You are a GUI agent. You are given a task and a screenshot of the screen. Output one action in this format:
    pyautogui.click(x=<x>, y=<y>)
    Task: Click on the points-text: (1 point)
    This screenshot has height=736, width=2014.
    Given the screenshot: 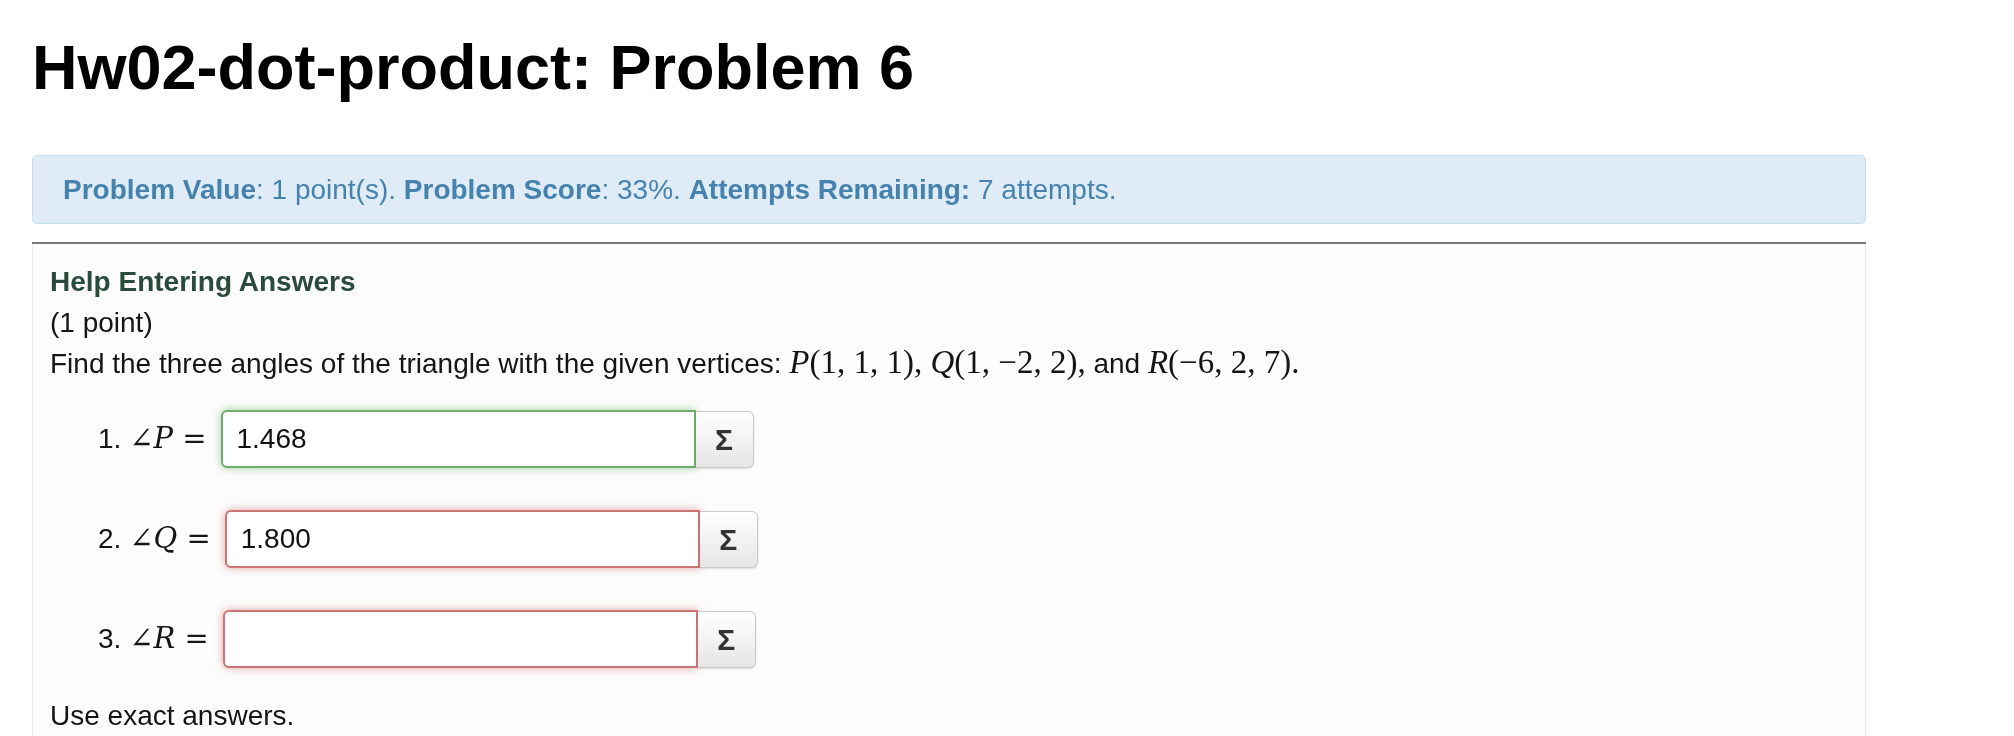 What is the action you would take?
    pyautogui.click(x=101, y=323)
    